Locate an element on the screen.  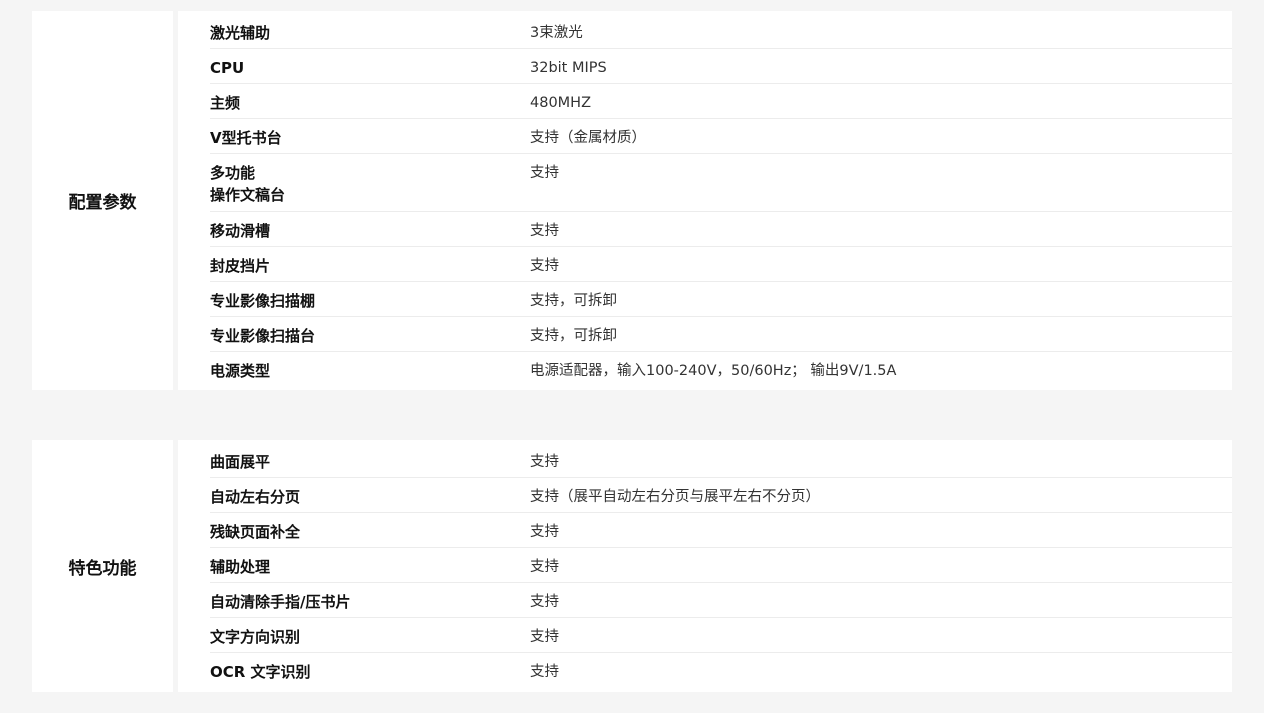
spec-label: 辅助处理 is located at coordinates (240, 567).